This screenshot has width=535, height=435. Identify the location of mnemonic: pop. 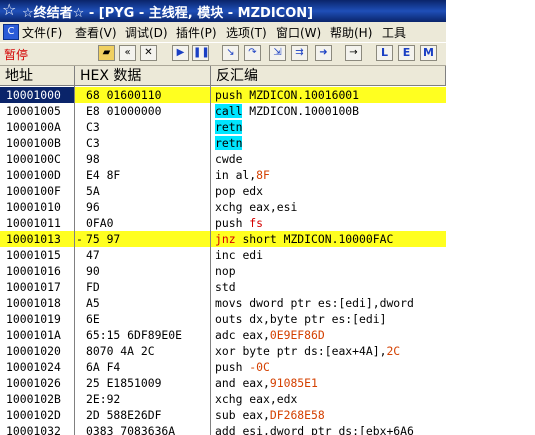
(225, 191).